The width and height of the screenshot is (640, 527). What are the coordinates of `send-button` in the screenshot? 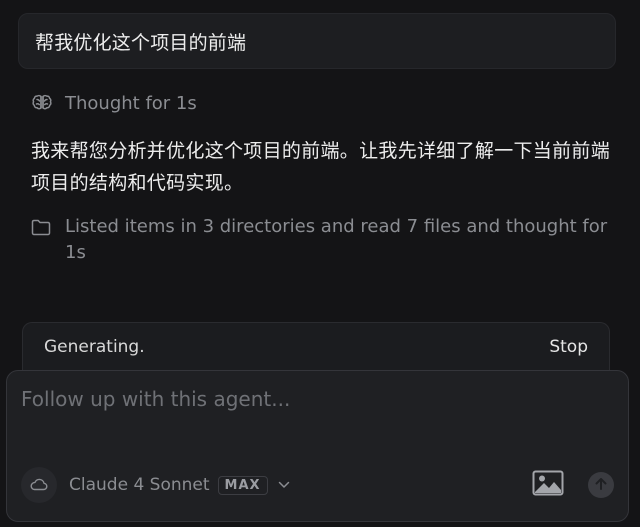 It's located at (601, 485).